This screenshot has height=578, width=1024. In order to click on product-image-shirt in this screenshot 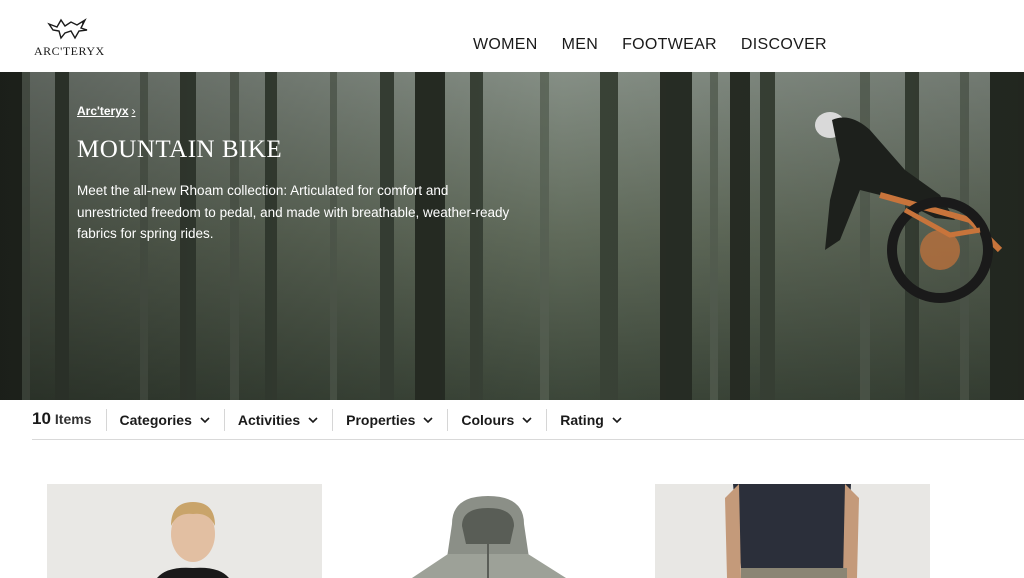, I will do `click(792, 531)`.